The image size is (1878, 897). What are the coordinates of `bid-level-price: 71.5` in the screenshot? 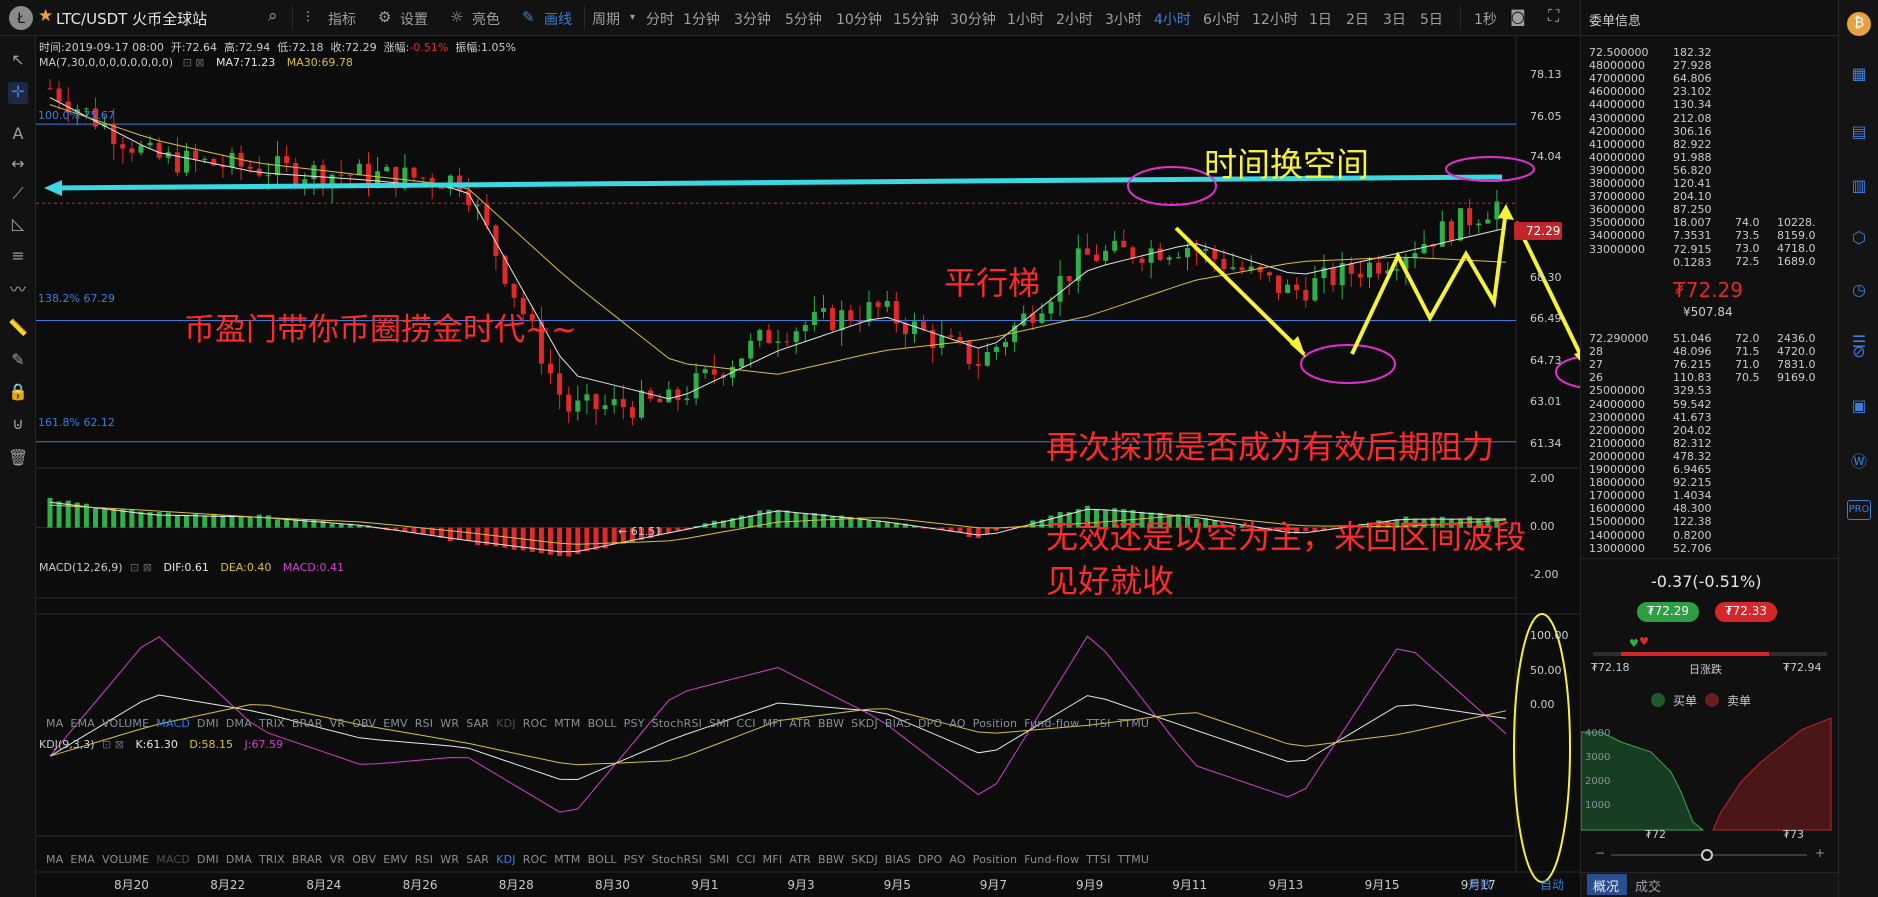 It's located at (1747, 351).